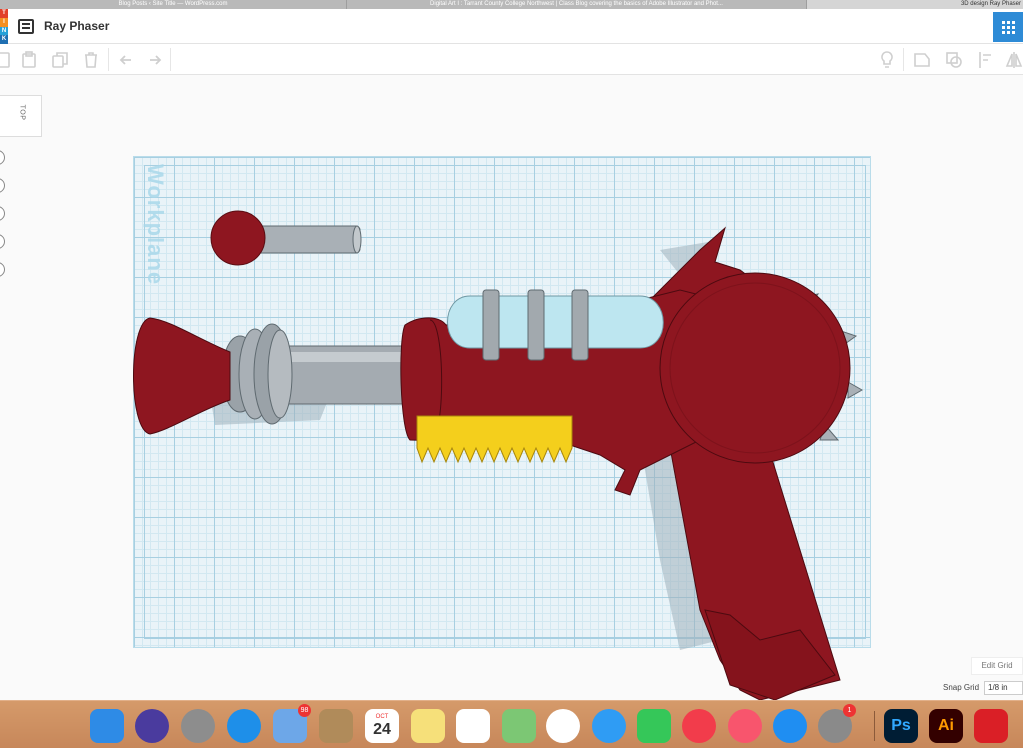  Describe the element at coordinates (997, 666) in the screenshot. I see `edit-grid-button: Edit Grid` at that location.